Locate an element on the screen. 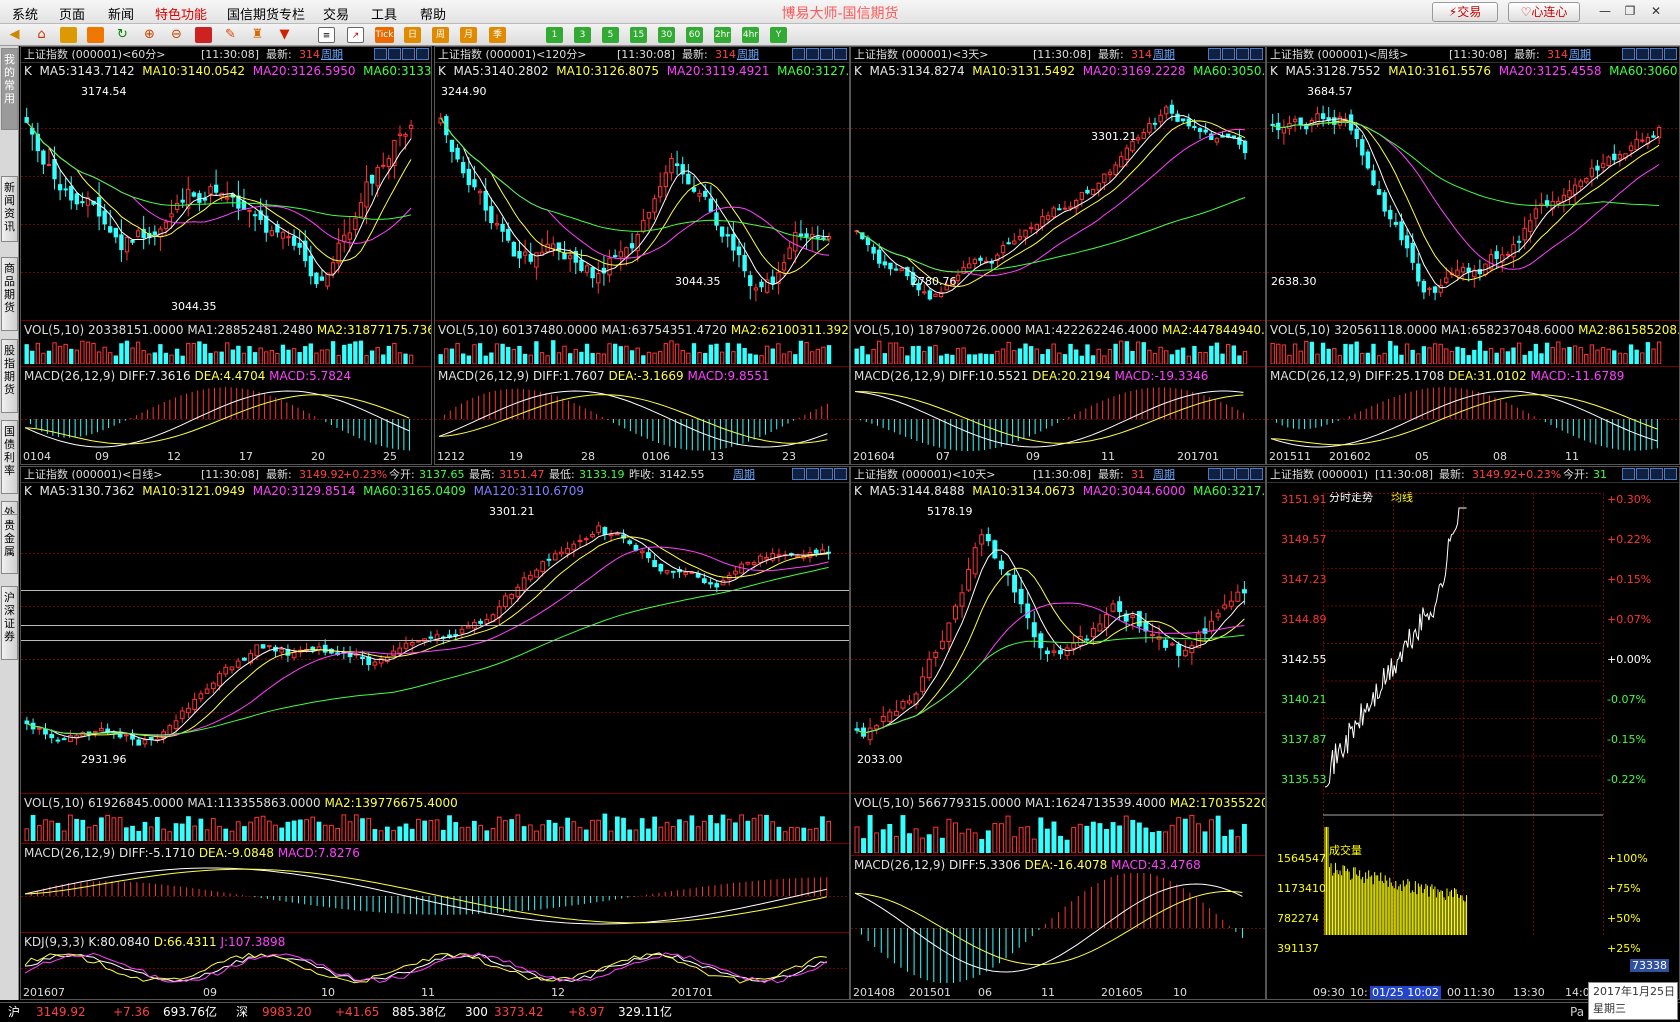 The height and width of the screenshot is (1022, 1680). menu-trade: 交易 is located at coordinates (336, 13).